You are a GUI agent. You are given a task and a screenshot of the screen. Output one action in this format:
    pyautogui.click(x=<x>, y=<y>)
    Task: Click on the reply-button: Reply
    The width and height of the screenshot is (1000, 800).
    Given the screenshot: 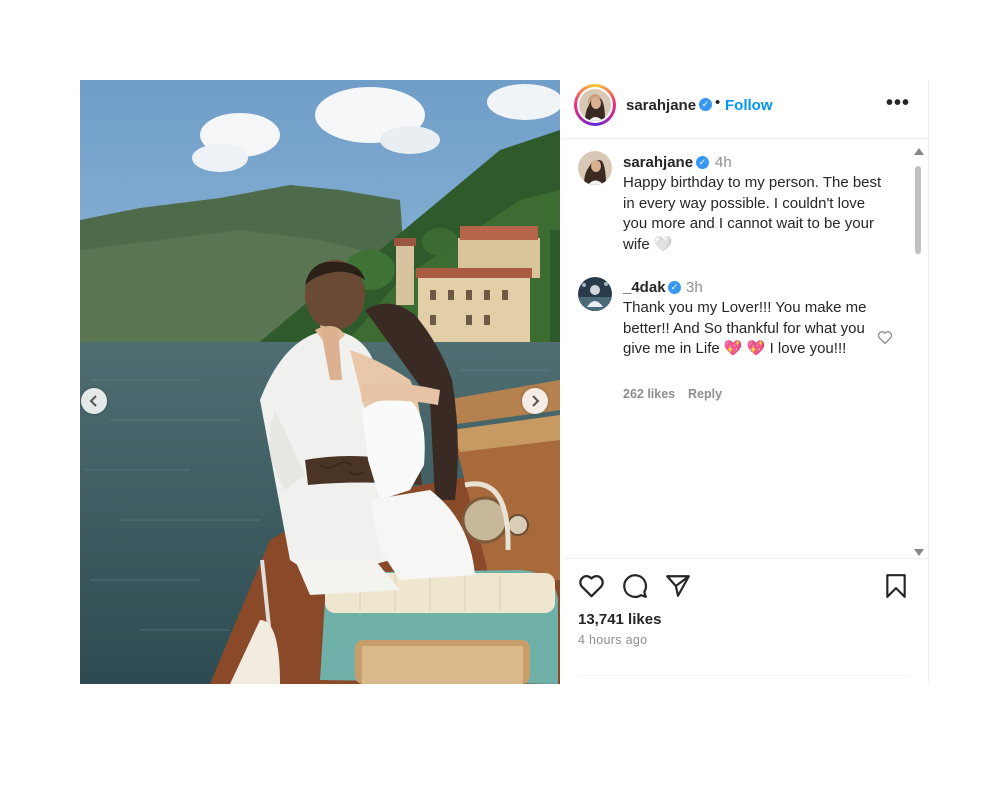 What is the action you would take?
    pyautogui.click(x=705, y=394)
    